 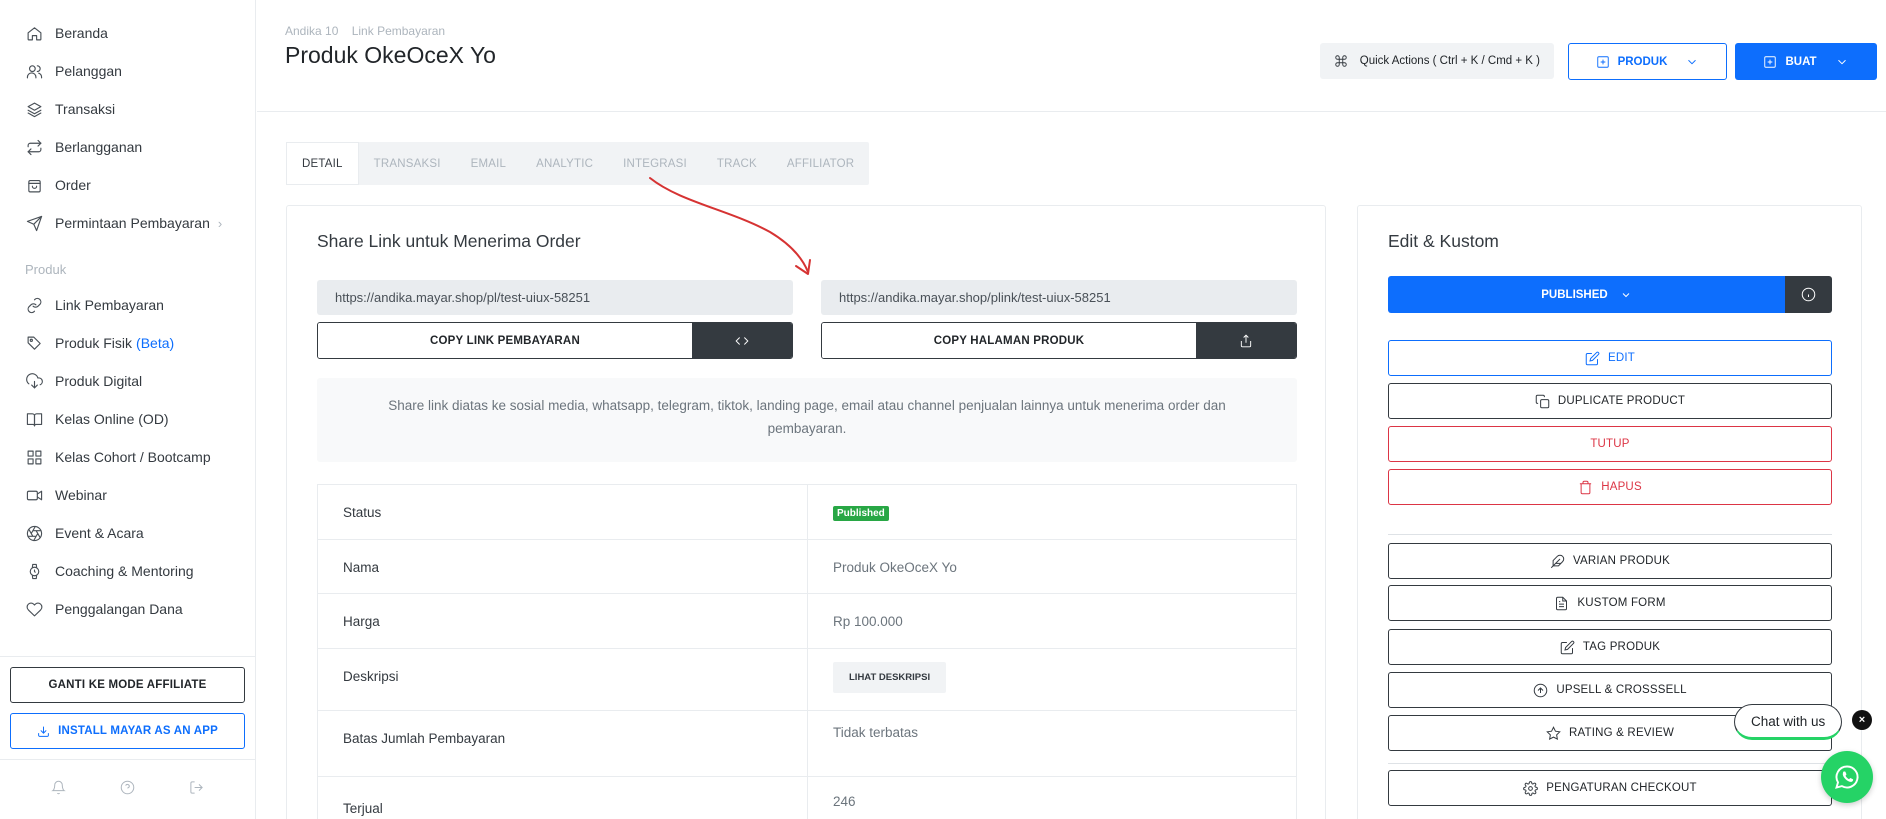 What do you see at coordinates (1610, 358) in the screenshot?
I see `edit-button: EDIT` at bounding box center [1610, 358].